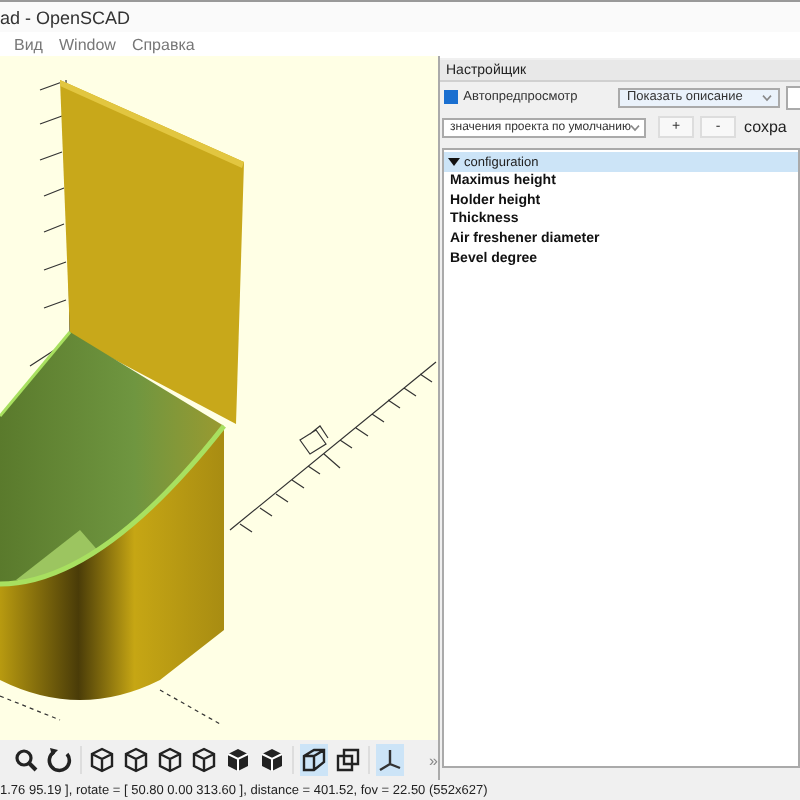  Describe the element at coordinates (454, 162) in the screenshot. I see `expand-triangle-icon` at that location.